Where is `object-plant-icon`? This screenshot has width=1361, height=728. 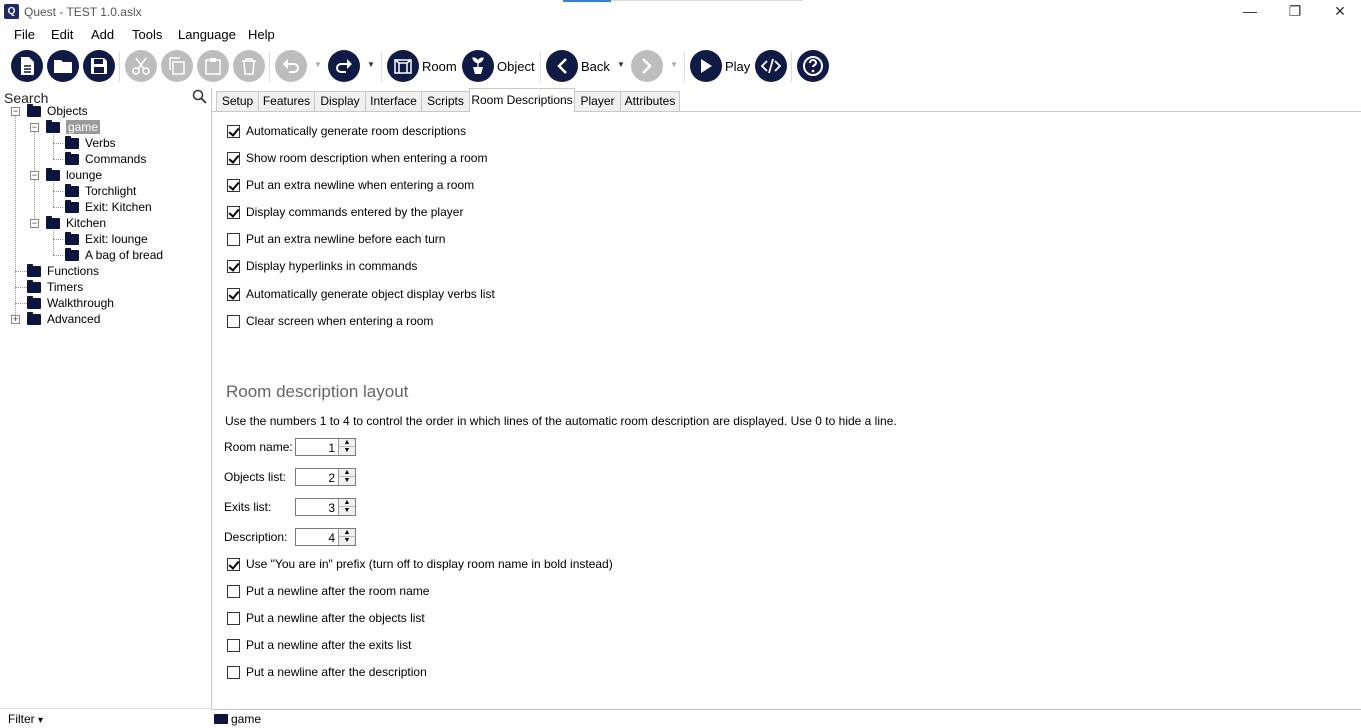
object-plant-icon is located at coordinates (478, 66).